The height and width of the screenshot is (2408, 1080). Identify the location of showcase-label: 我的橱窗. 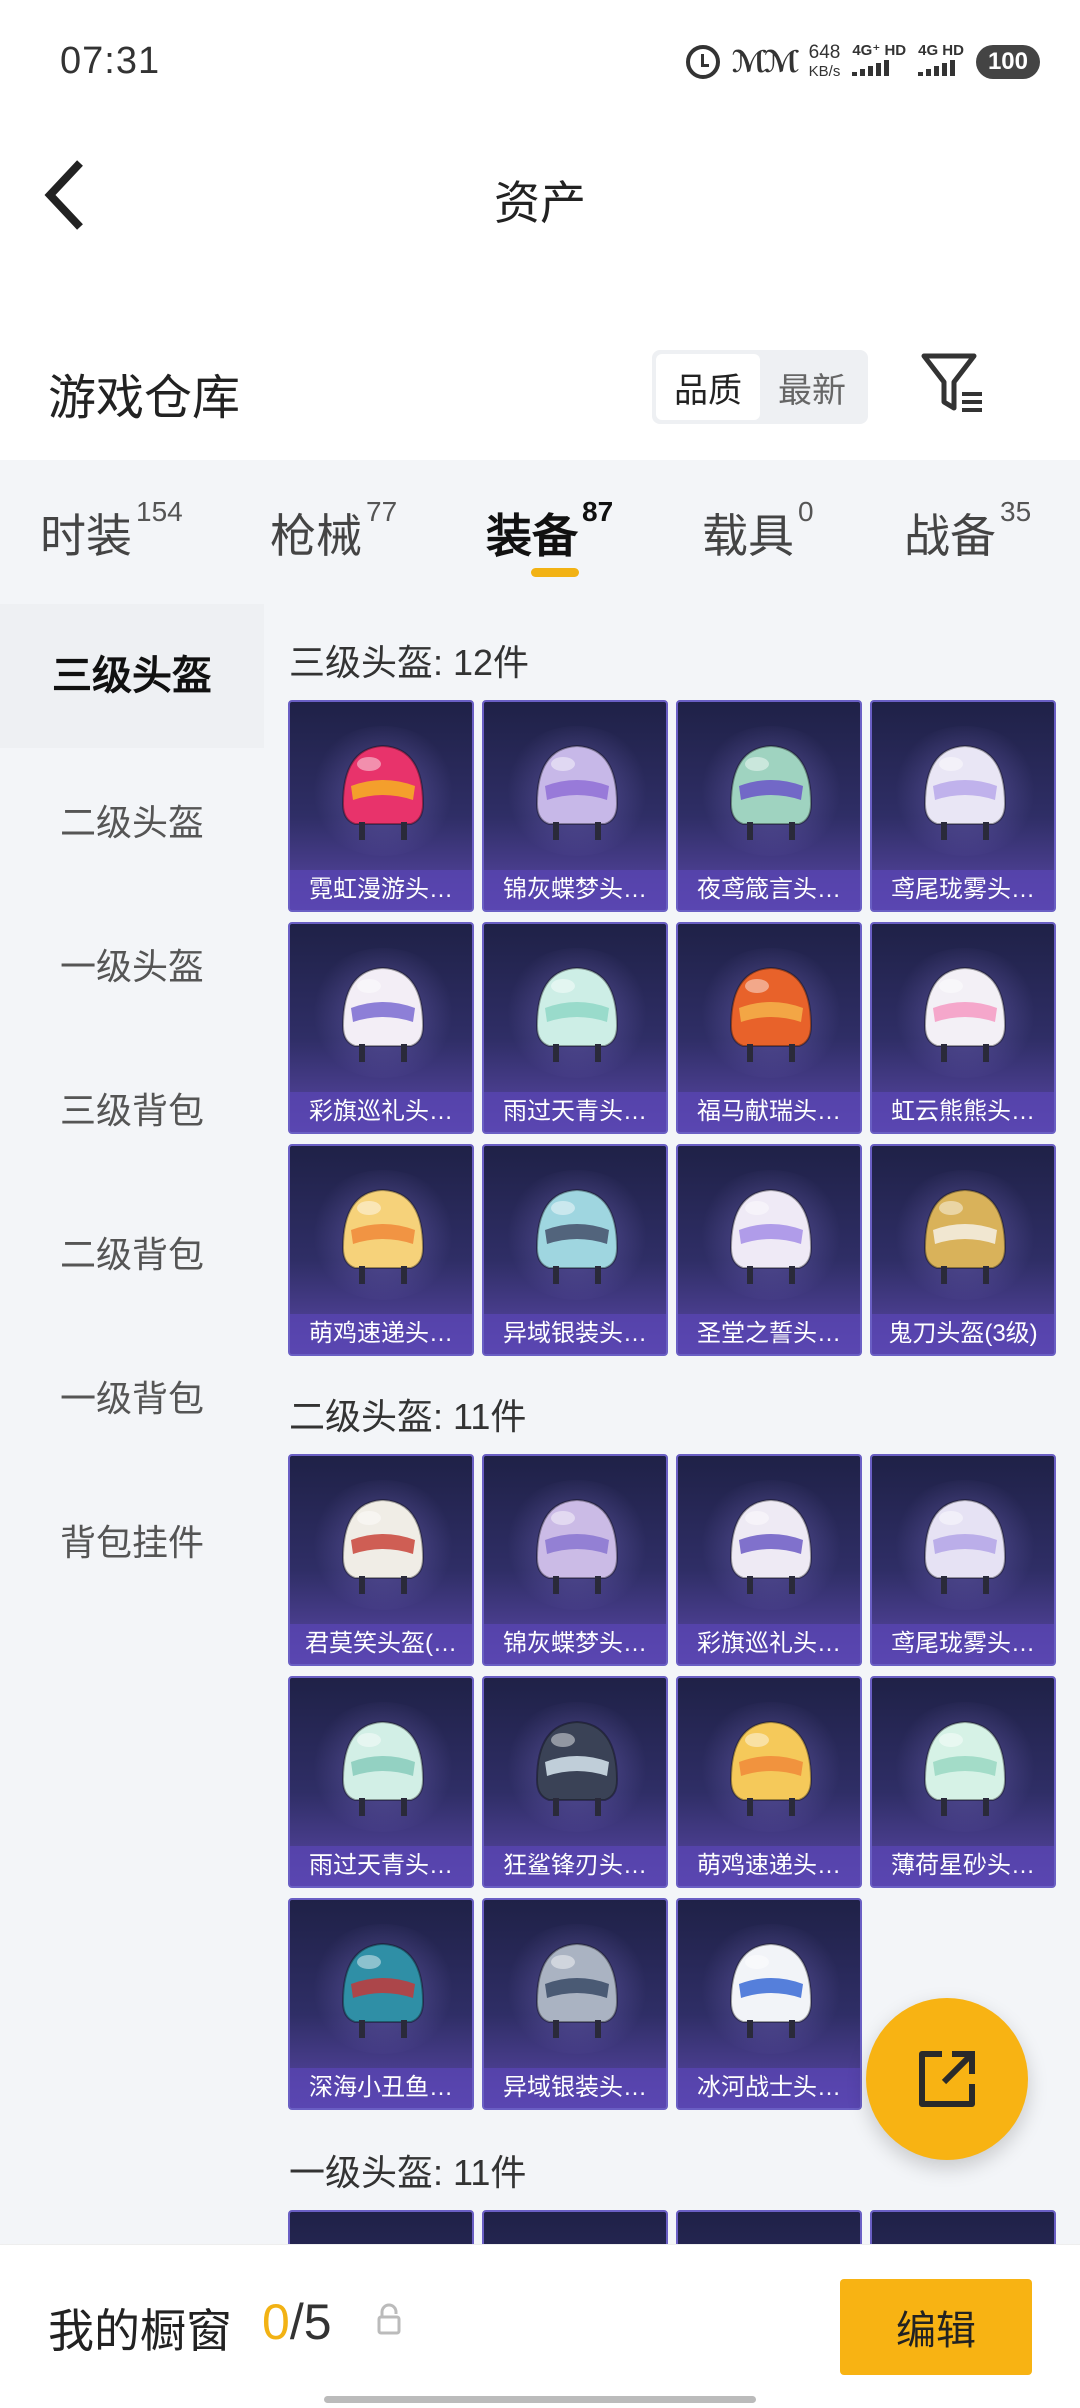
(140, 2331).